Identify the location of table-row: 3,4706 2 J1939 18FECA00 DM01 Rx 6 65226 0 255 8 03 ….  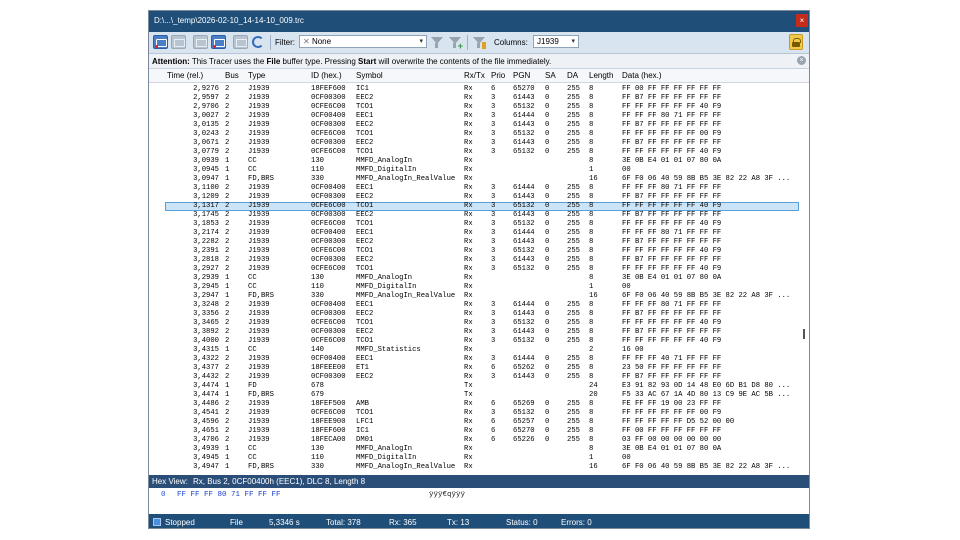
(474, 440).